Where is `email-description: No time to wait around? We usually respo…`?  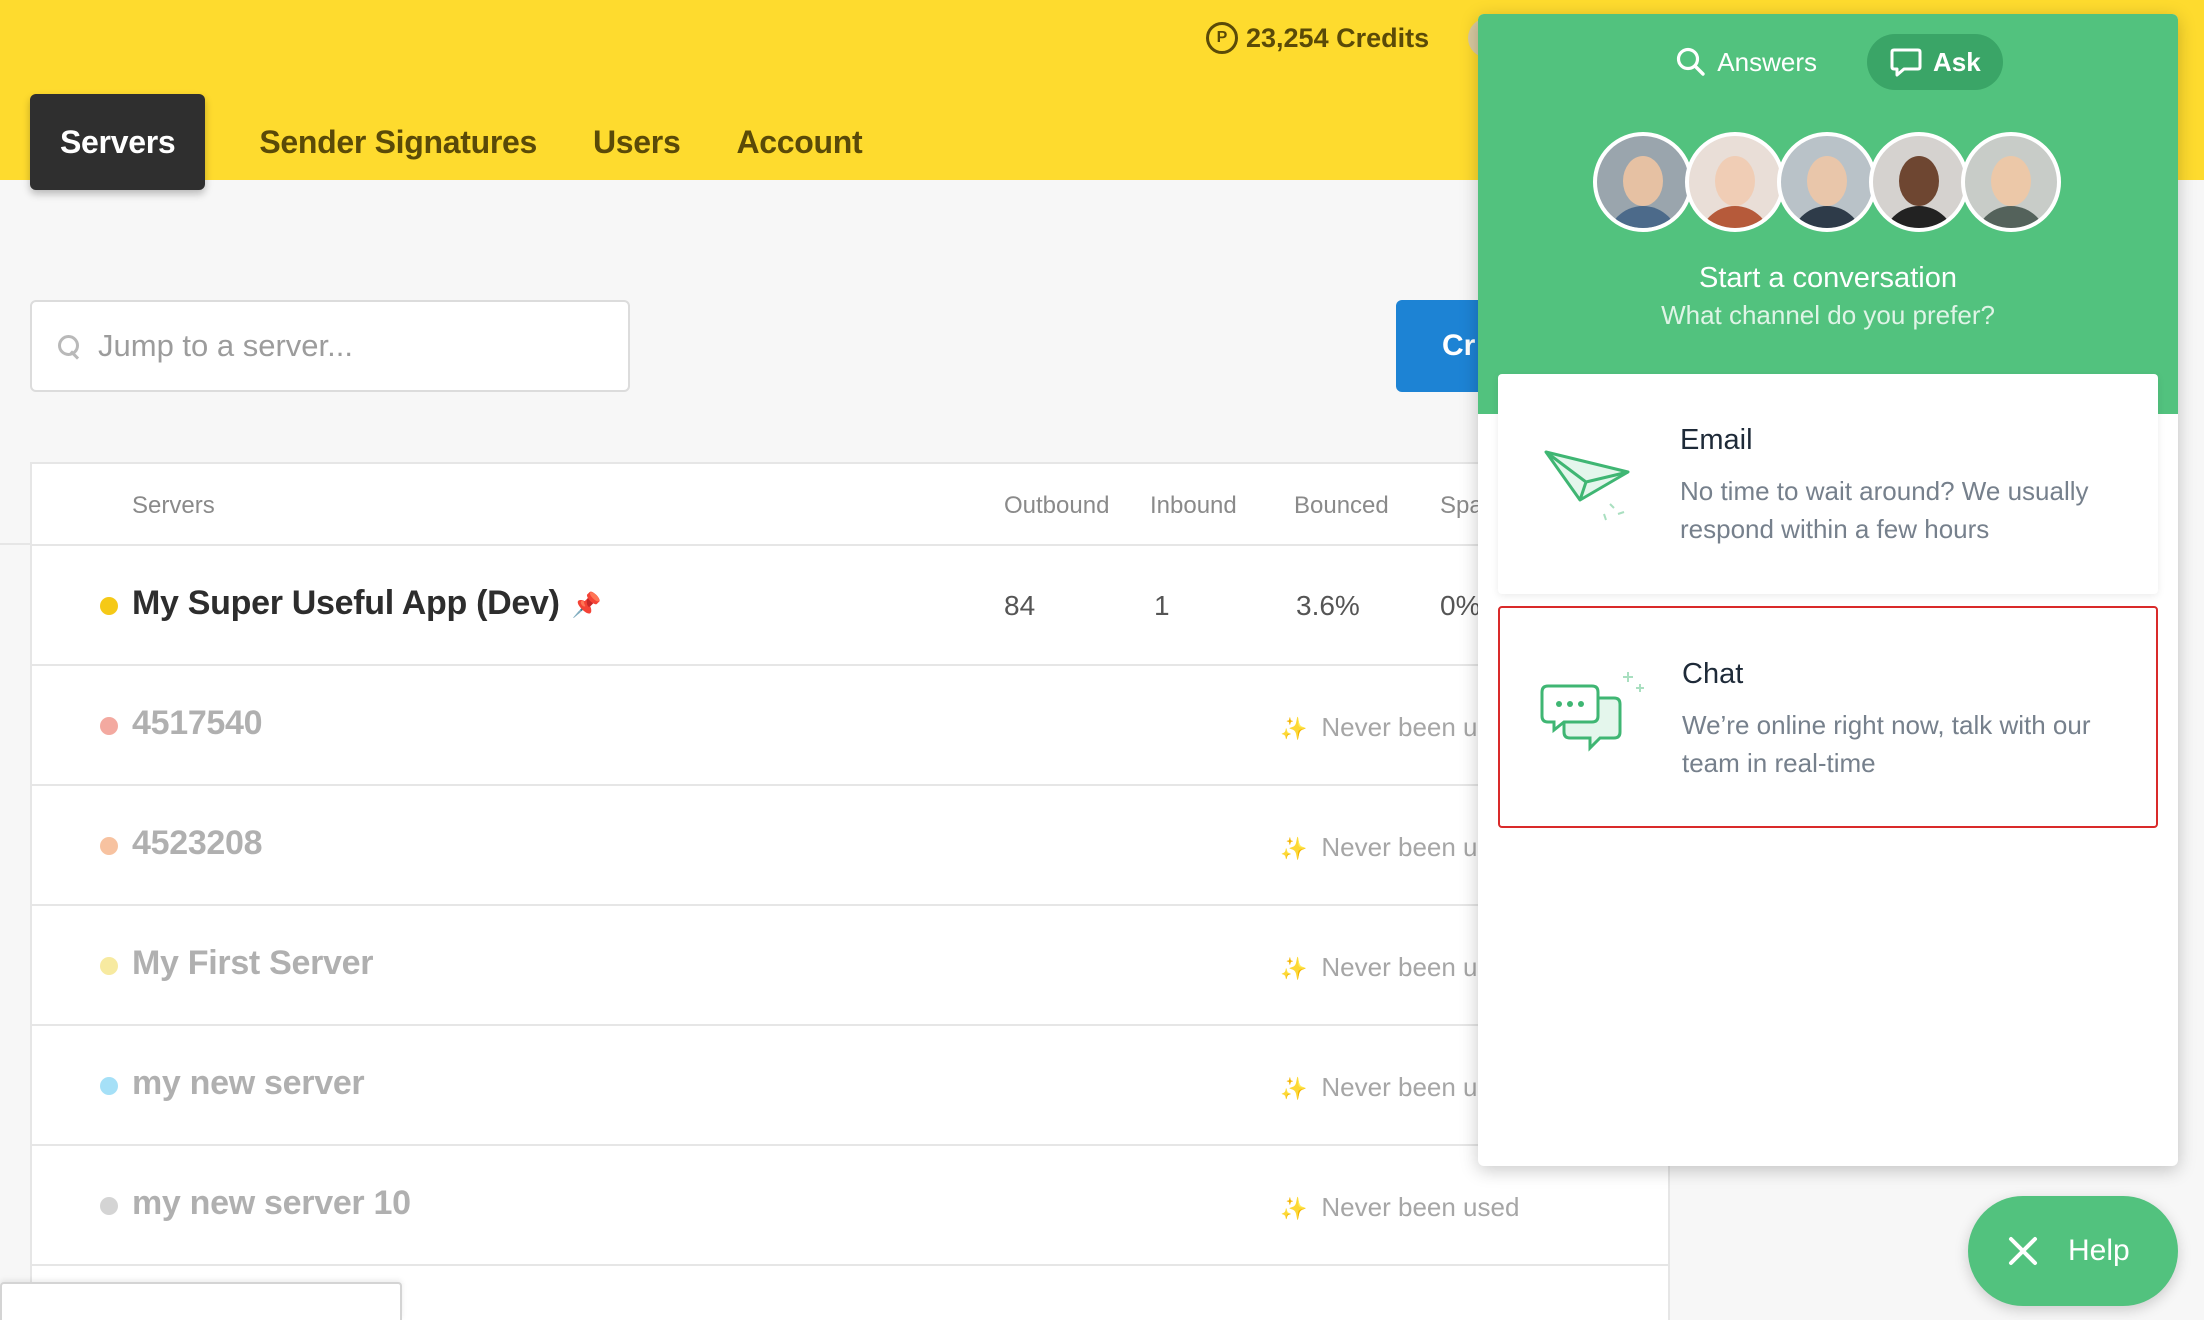 email-description: No time to wait around? We usually respo… is located at coordinates (1884, 510).